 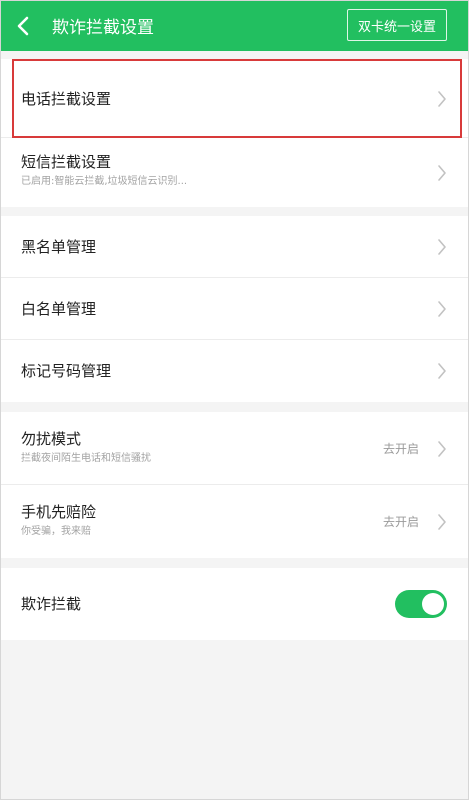 I want to click on app-header: 欺诈拦截设置 双卡统一设置, so click(x=234, y=25).